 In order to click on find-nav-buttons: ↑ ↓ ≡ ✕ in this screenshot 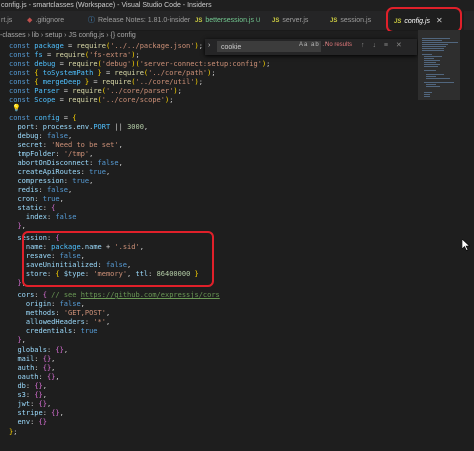, I will do `click(383, 45)`.